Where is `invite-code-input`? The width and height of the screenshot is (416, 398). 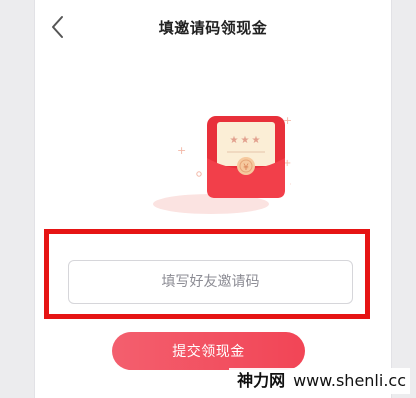
invite-code-input is located at coordinates (210, 282).